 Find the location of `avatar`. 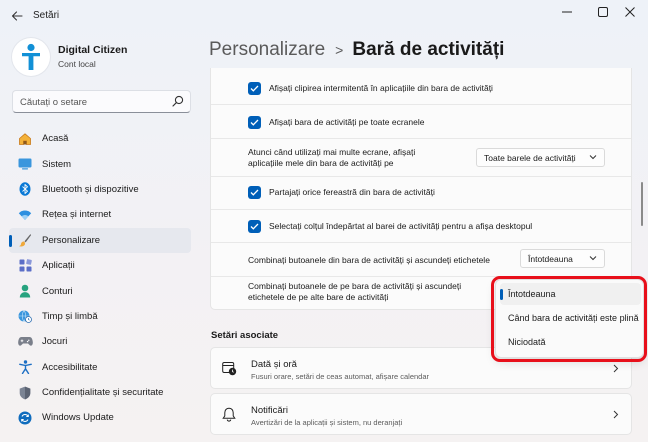

avatar is located at coordinates (31, 57).